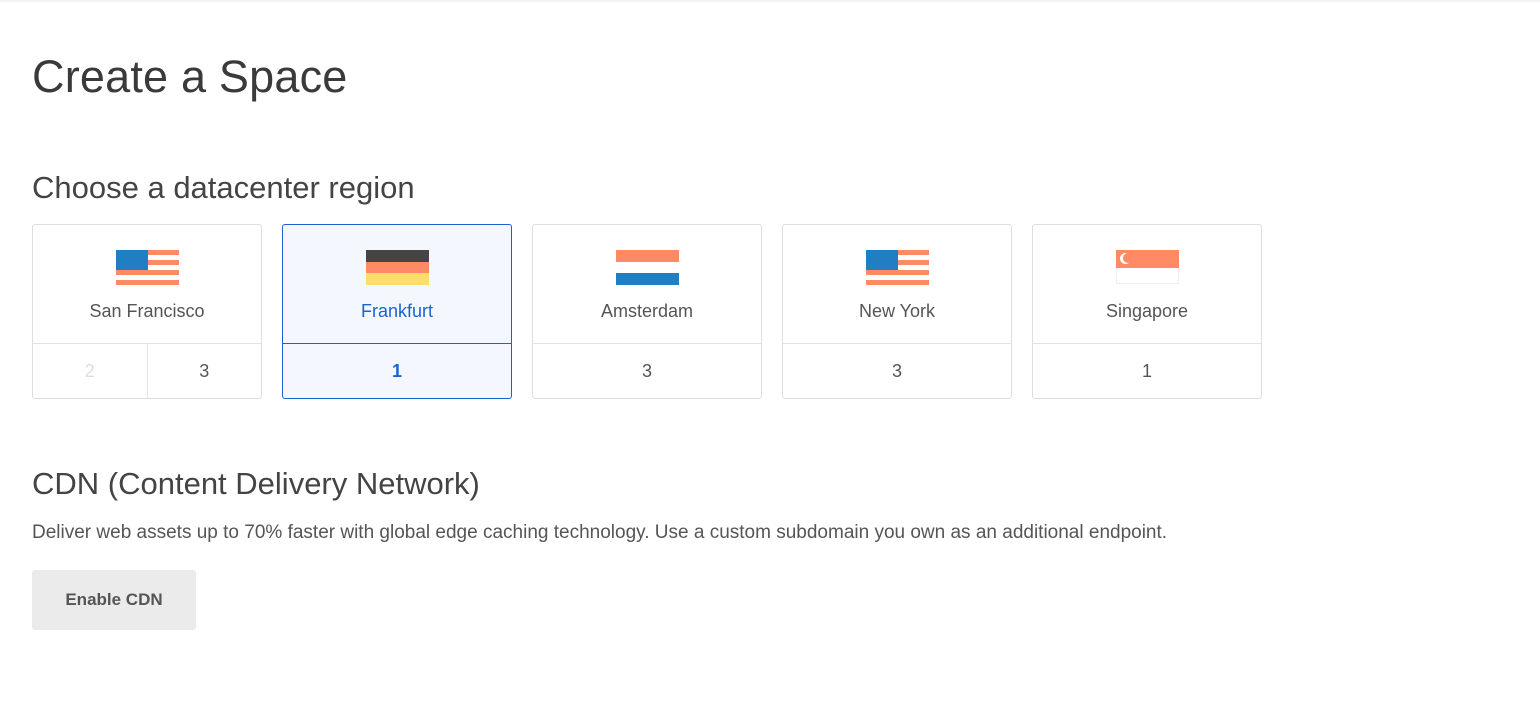 This screenshot has height=718, width=1540. Describe the element at coordinates (204, 371) in the screenshot. I see `datacenter-option-sfo3: 3` at that location.